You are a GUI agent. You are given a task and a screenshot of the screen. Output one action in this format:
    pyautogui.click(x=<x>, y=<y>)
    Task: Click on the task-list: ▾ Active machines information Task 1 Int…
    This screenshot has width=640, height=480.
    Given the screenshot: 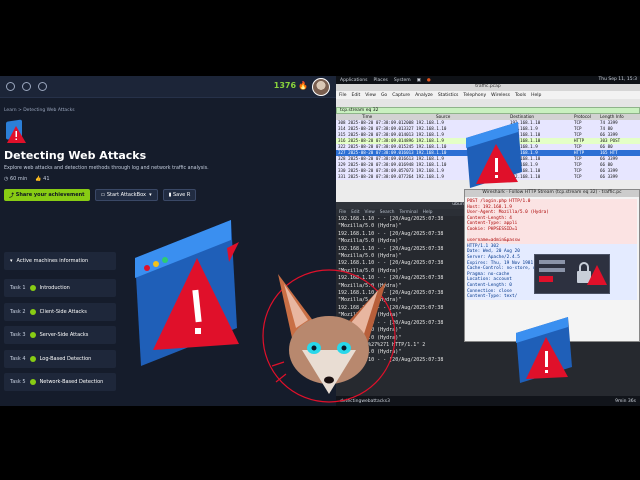 What is the action you would take?
    pyautogui.click(x=60, y=324)
    